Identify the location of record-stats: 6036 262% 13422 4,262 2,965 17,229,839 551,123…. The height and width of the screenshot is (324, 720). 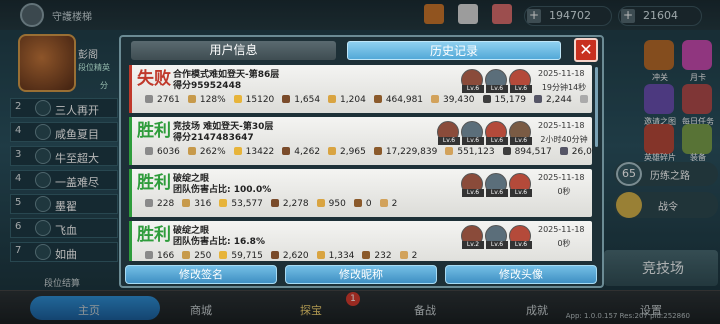
(369, 152).